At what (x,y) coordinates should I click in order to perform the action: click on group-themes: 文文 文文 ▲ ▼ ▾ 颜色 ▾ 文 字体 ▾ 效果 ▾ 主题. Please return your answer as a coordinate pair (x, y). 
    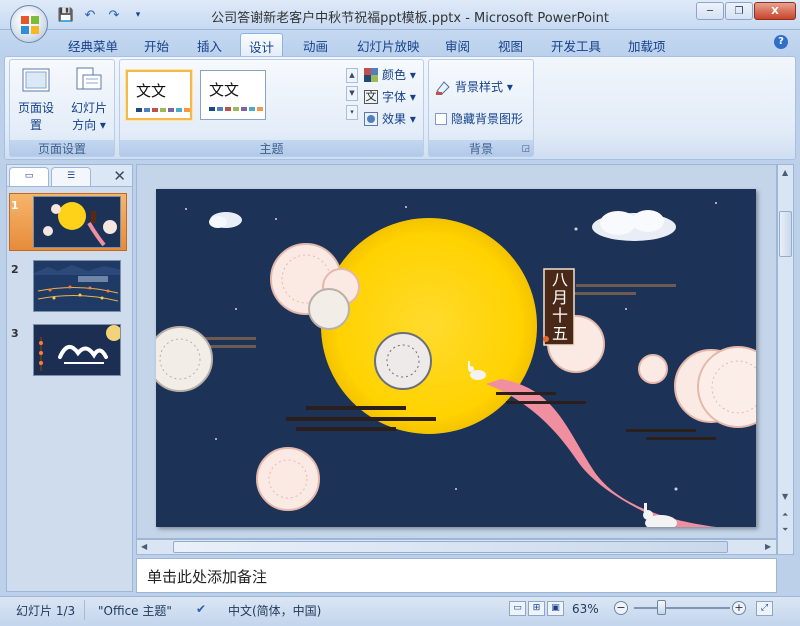
    Looking at the image, I should click on (271, 108).